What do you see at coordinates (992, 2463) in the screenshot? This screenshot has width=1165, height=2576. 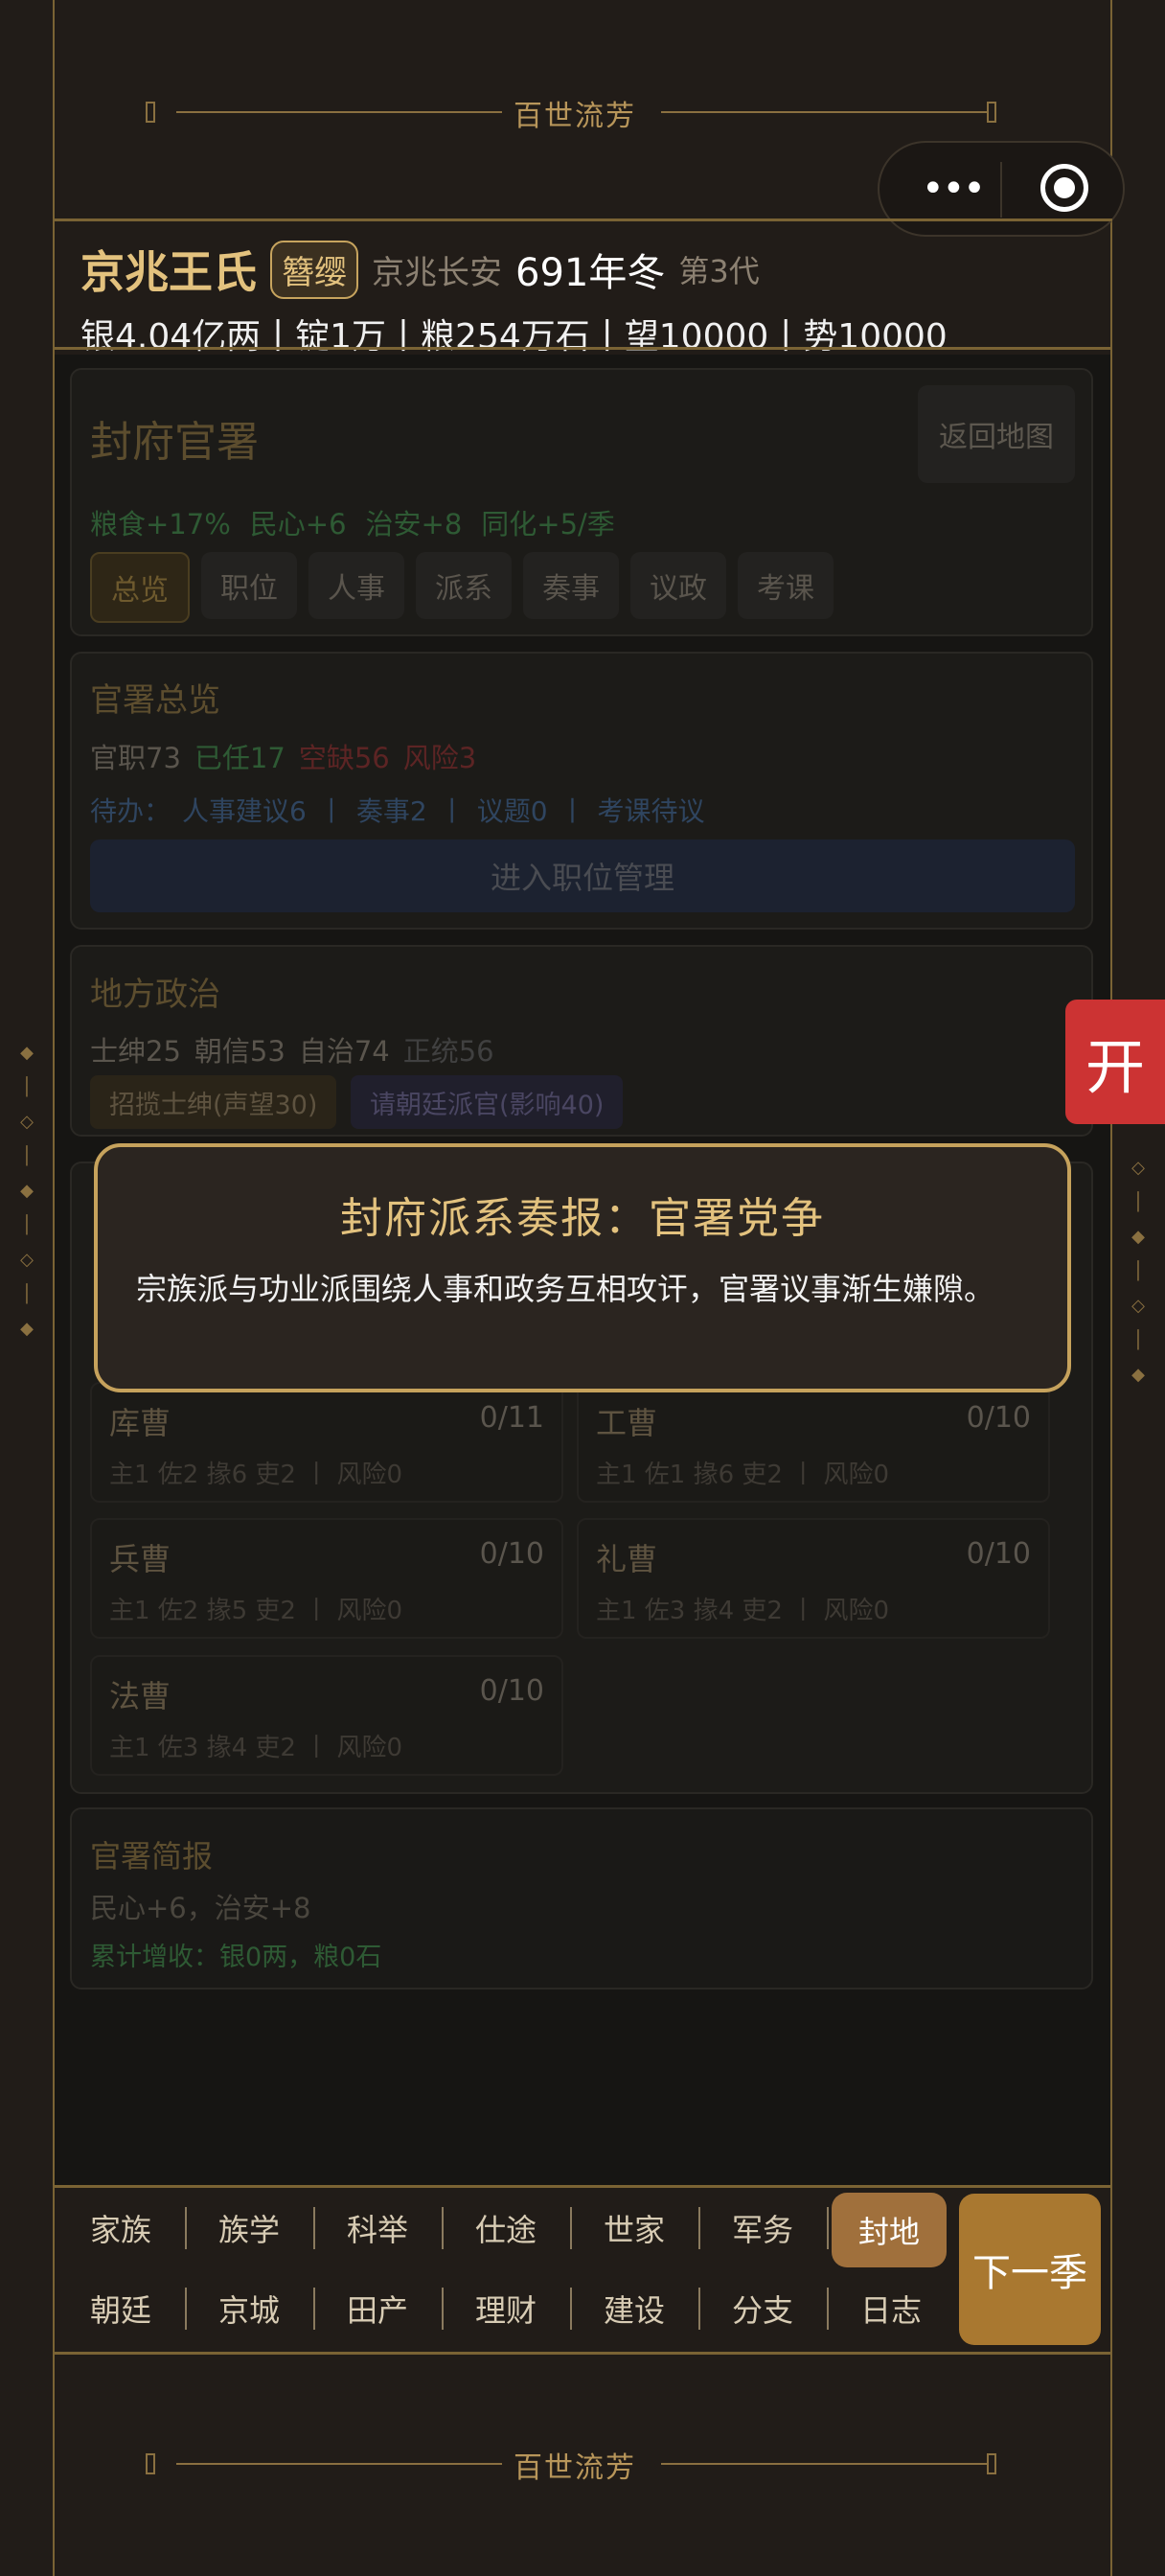 I see `banner-cap-right` at bounding box center [992, 2463].